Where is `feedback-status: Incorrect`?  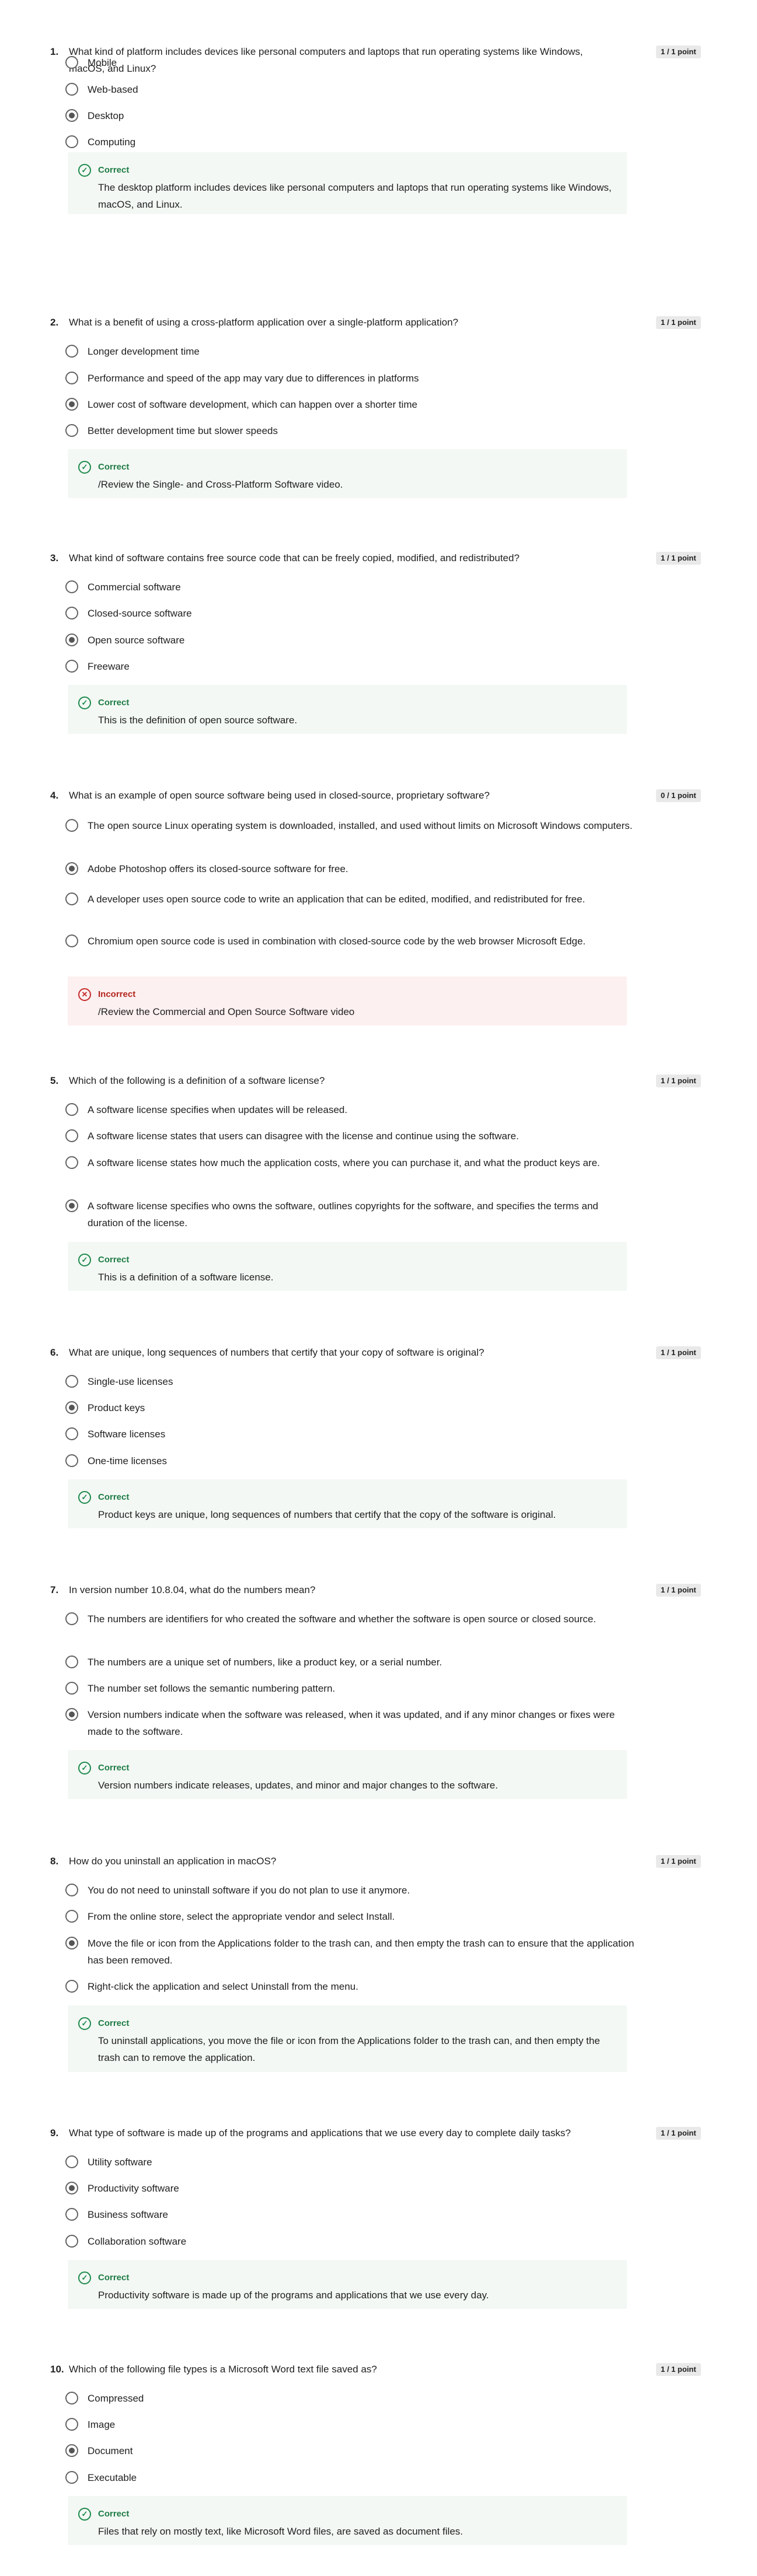 feedback-status: Incorrect is located at coordinates (117, 994).